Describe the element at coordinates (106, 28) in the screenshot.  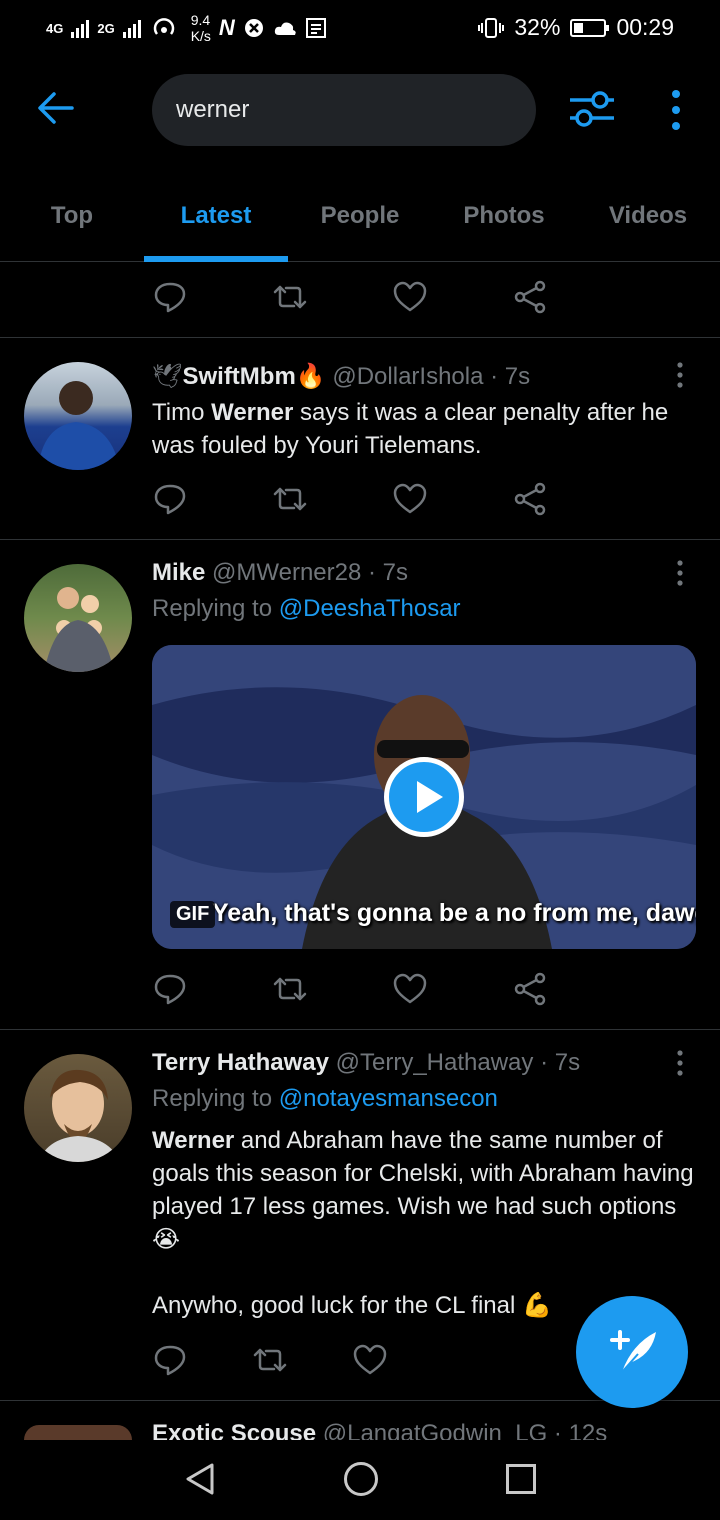
I see `network-2g-label: 2G` at that location.